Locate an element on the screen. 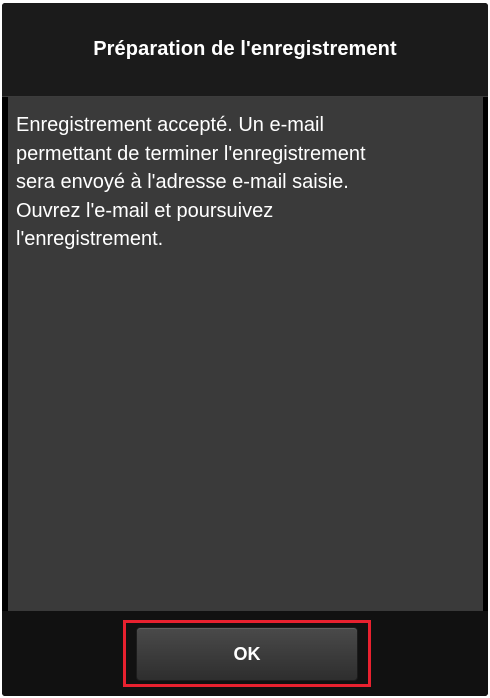  title-bar: Préparation de l'enregistrement is located at coordinates (245, 50).